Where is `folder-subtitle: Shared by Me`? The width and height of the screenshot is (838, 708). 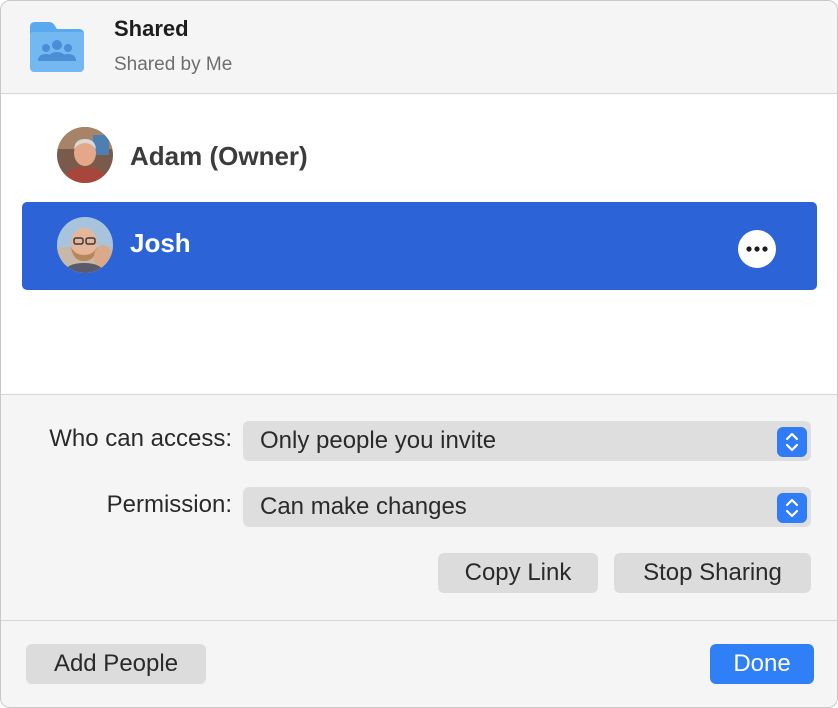 folder-subtitle: Shared by Me is located at coordinates (173, 64).